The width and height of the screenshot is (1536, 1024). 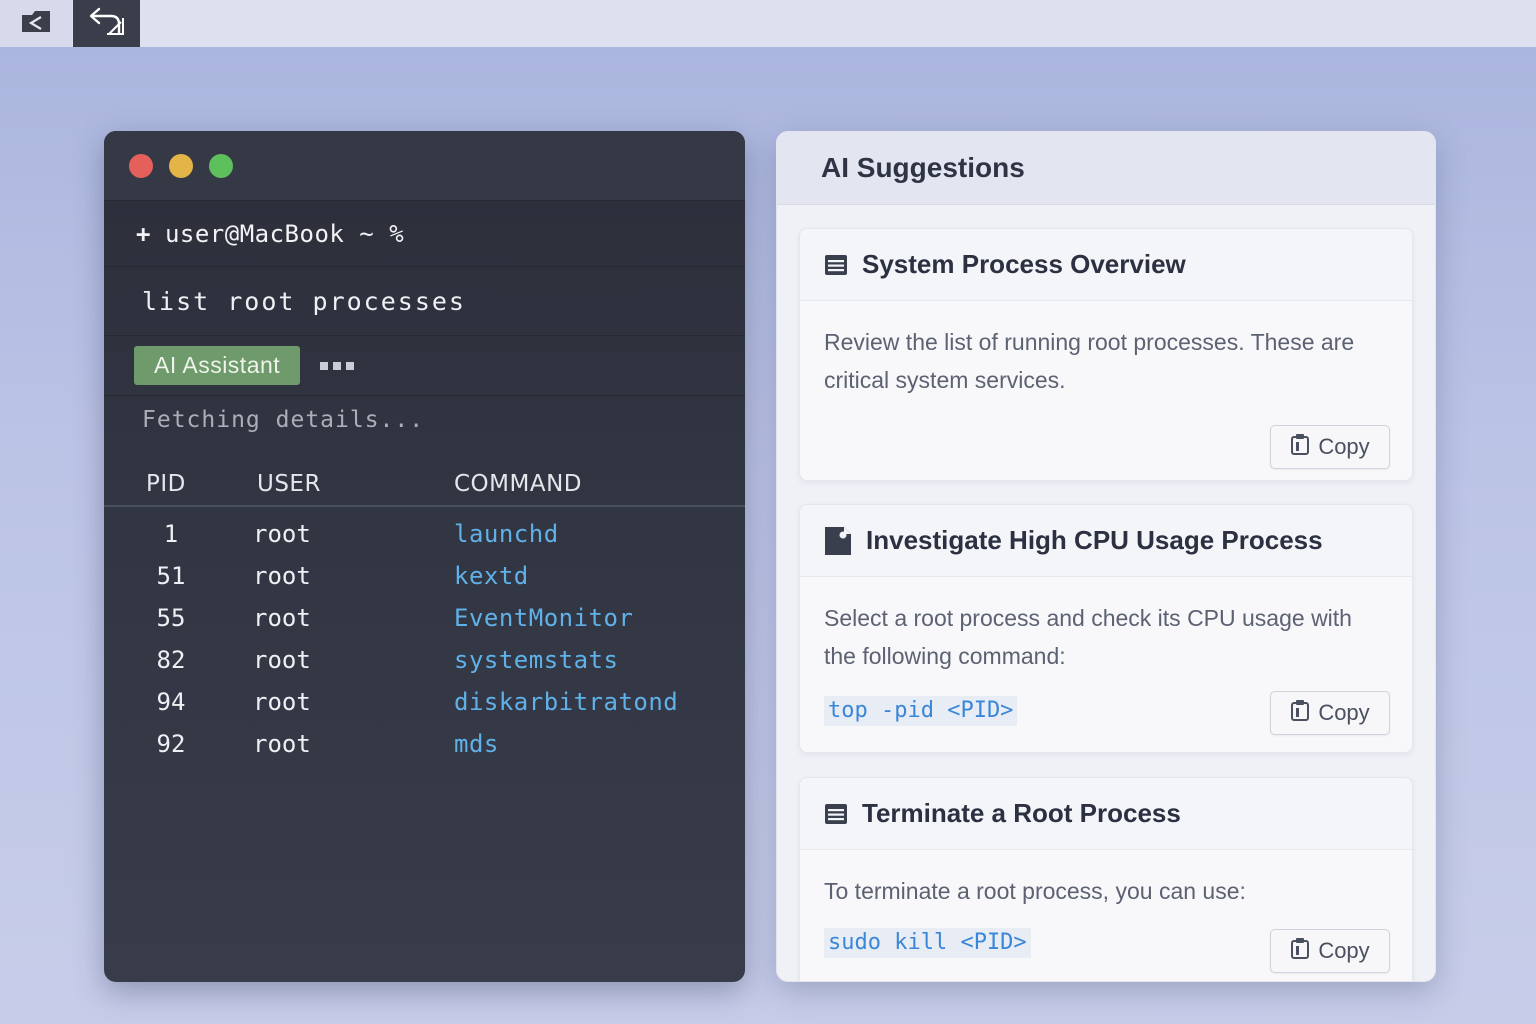 What do you see at coordinates (171, 744) in the screenshot?
I see `cell-pid: 92` at bounding box center [171, 744].